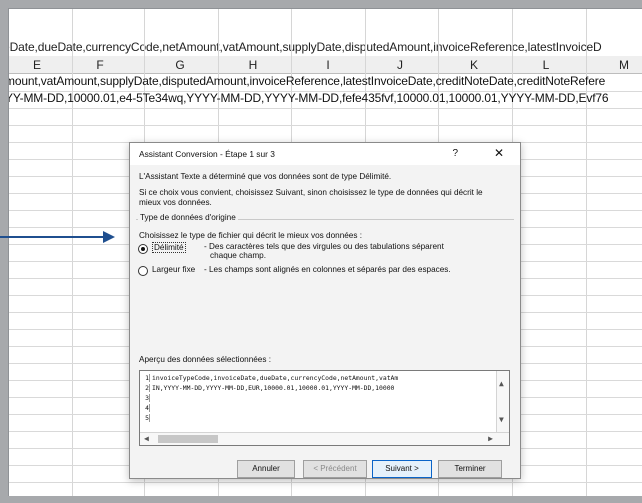 This screenshot has width=642, height=503. I want to click on preview-line-number: 3, so click(146, 398).